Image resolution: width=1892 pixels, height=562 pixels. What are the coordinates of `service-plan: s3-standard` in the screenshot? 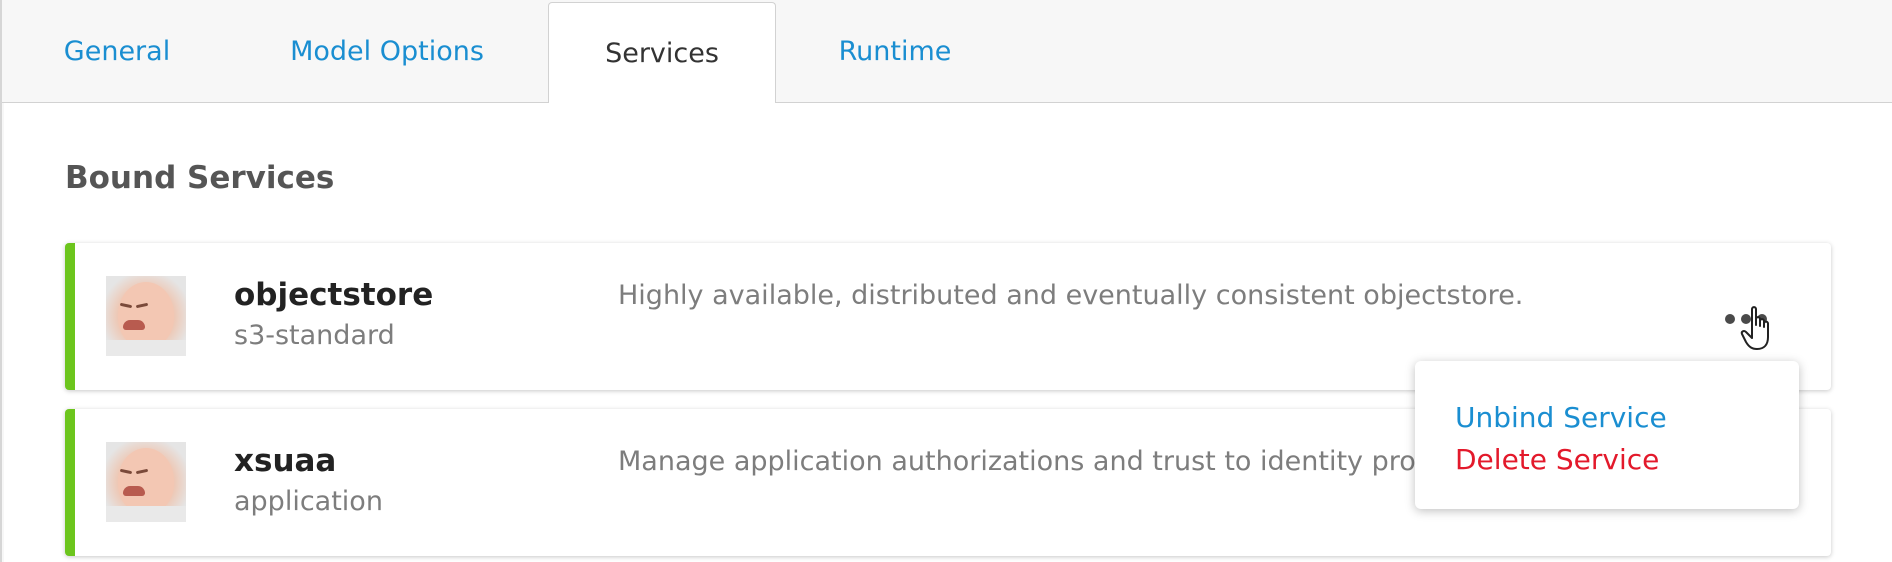 It's located at (314, 335).